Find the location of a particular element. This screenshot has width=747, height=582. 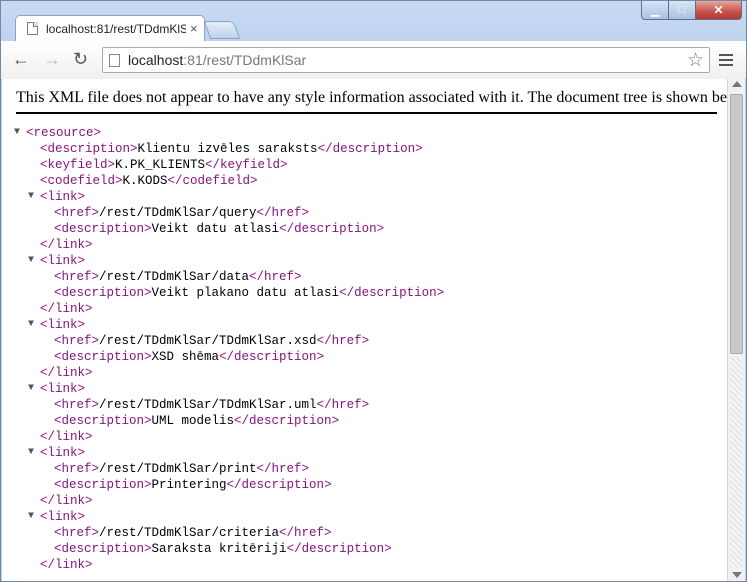

xml-href-line: <href>/rest/TDdmKlSar/criteria</href> is located at coordinates (223, 533).